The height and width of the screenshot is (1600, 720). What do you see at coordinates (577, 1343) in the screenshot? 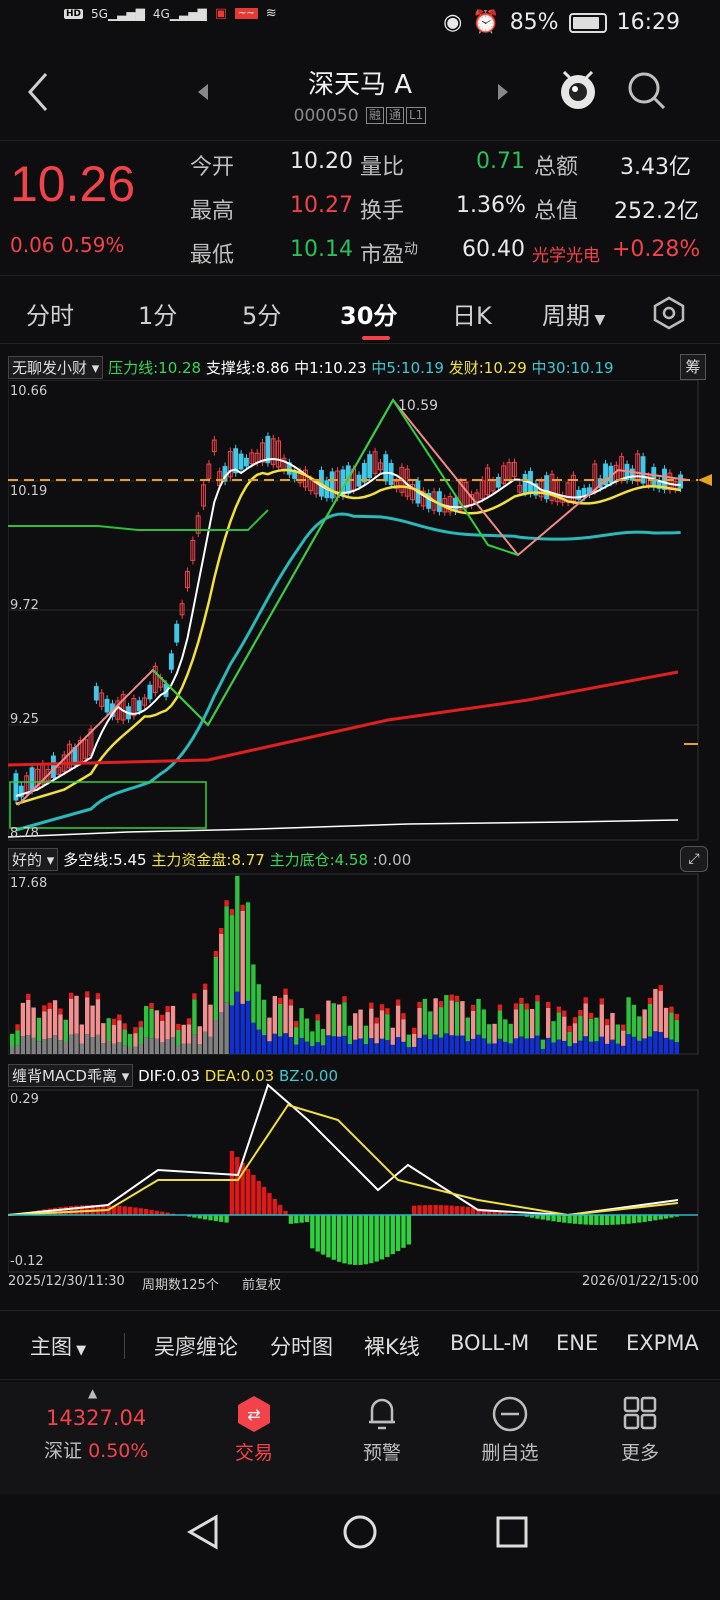
I see `tool-ene: ENE` at bounding box center [577, 1343].